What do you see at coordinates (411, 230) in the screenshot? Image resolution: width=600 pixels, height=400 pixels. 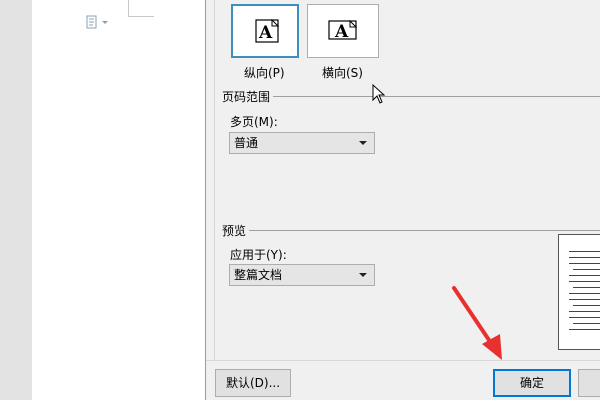 I see `preview-divider` at bounding box center [411, 230].